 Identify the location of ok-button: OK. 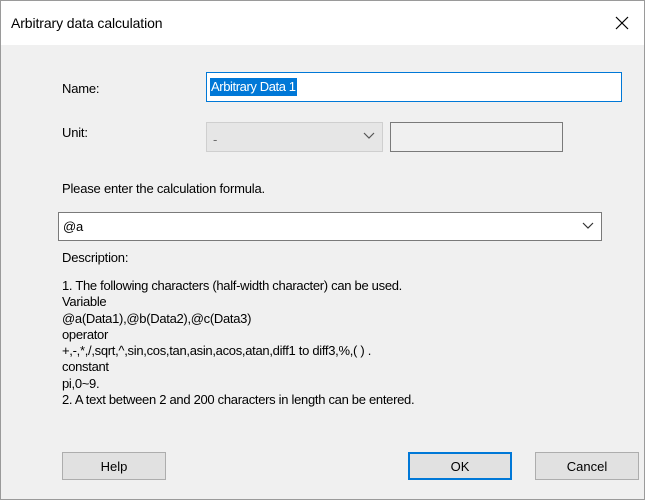
(460, 466).